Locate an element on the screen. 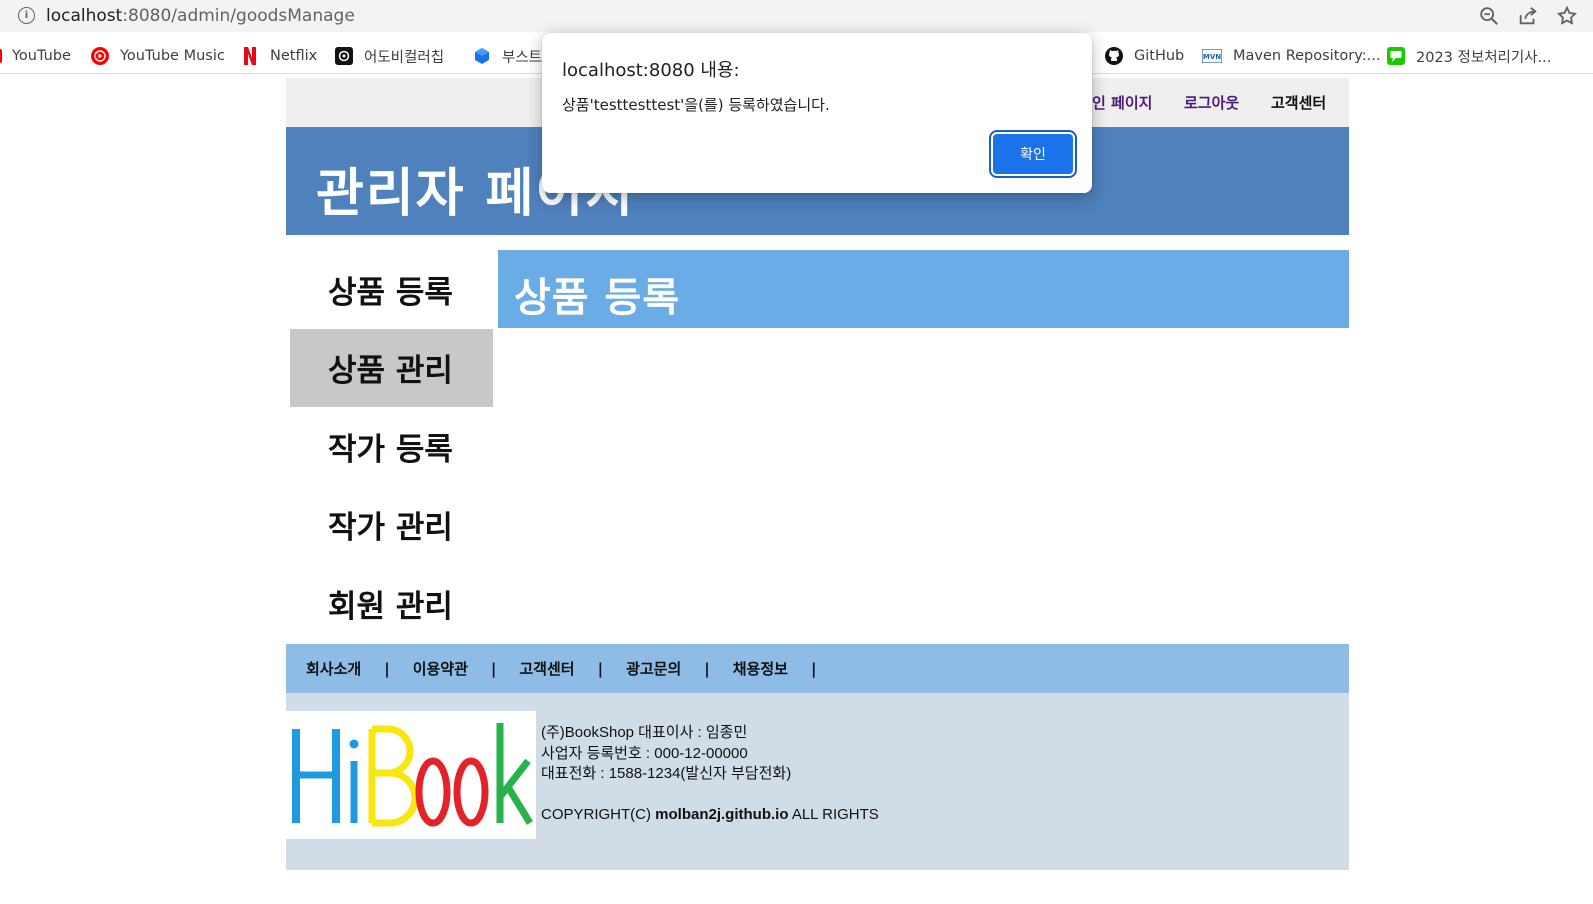  address-bar: i localhost:8080/admin/goodsManage is located at coordinates (796, 16).